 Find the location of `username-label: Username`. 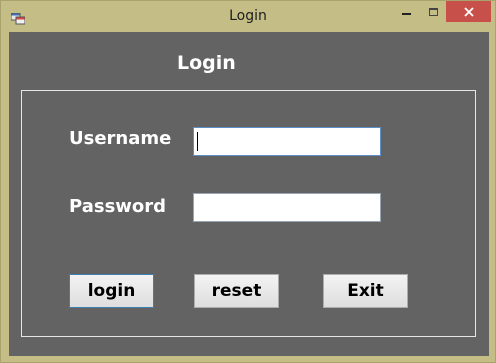

username-label: Username is located at coordinates (120, 138).